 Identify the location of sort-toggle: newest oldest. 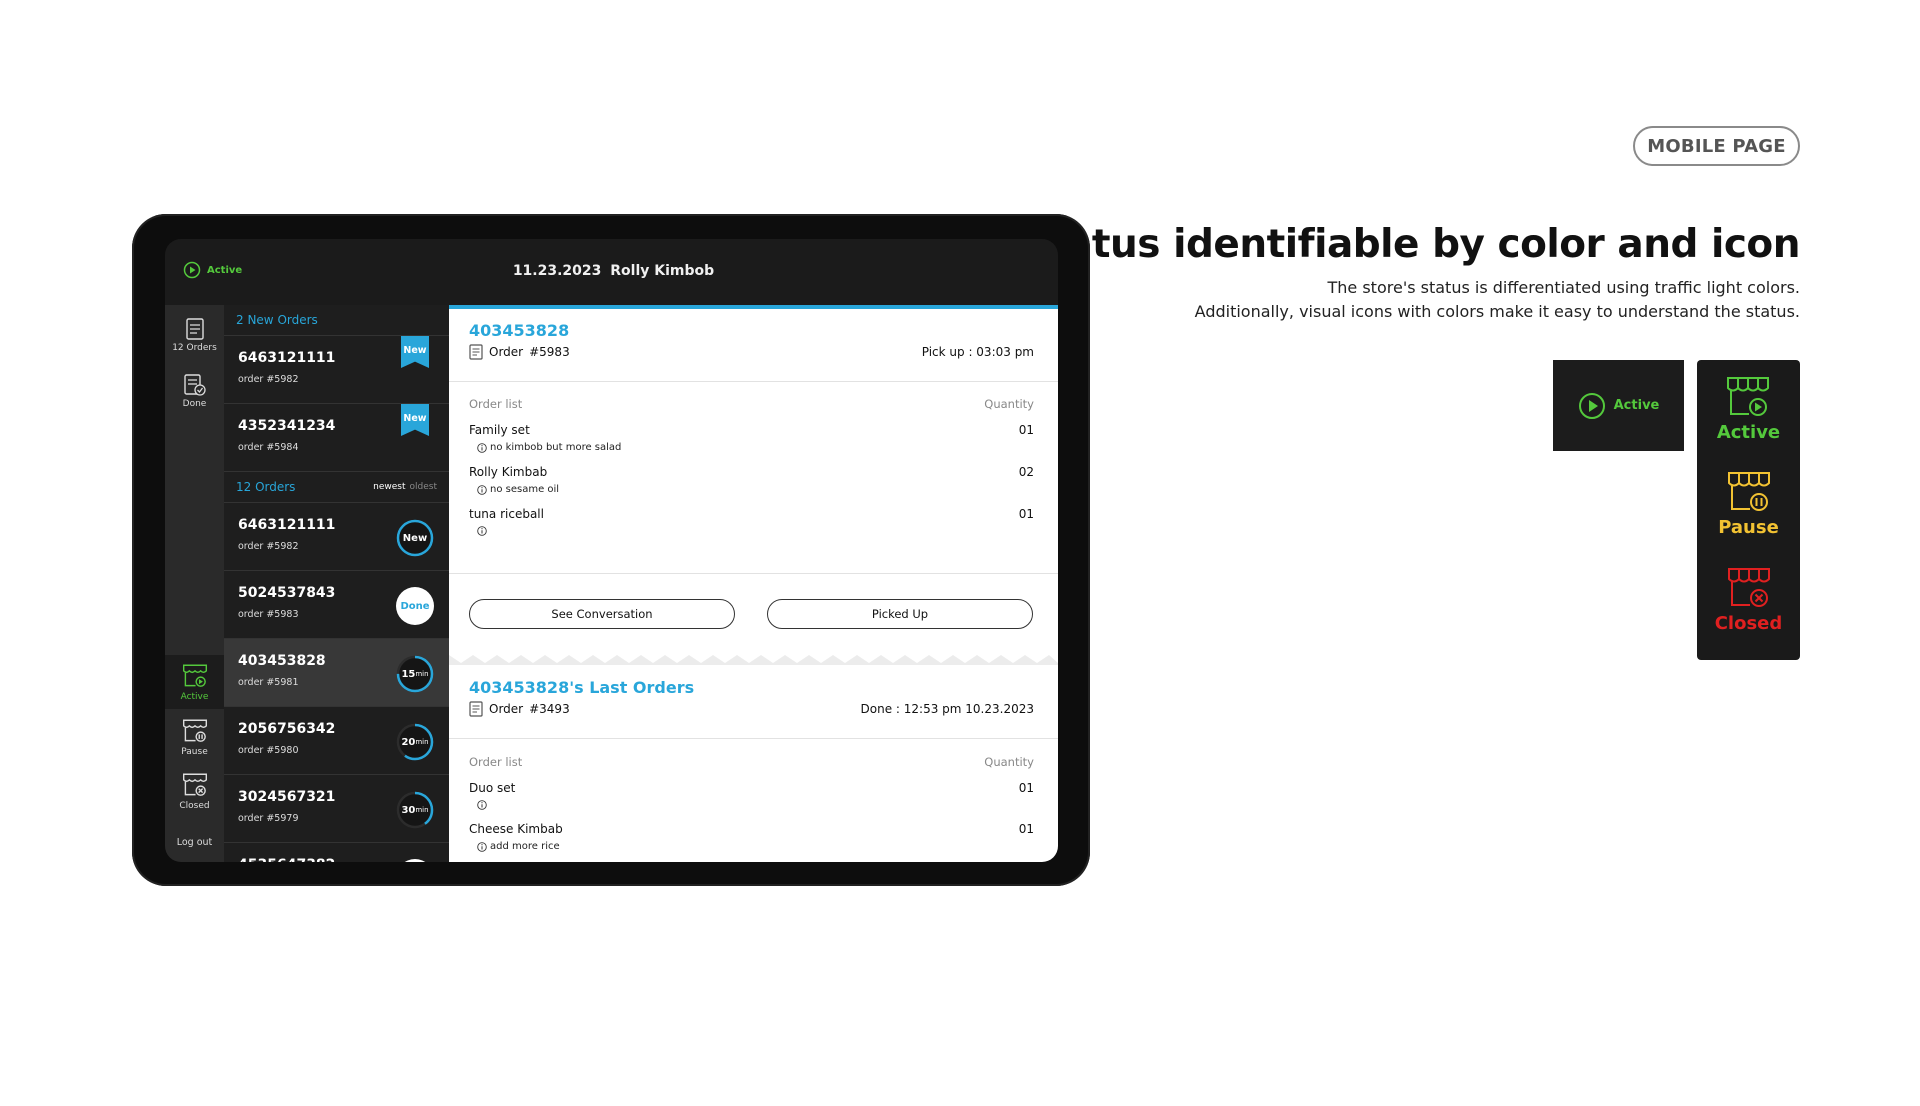
(405, 487).